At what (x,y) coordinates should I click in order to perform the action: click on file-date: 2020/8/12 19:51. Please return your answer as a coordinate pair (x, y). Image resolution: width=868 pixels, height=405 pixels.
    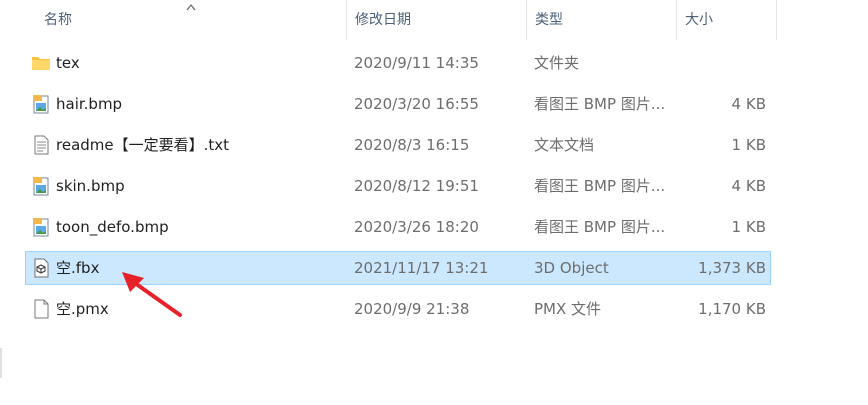
    Looking at the image, I should click on (416, 186).